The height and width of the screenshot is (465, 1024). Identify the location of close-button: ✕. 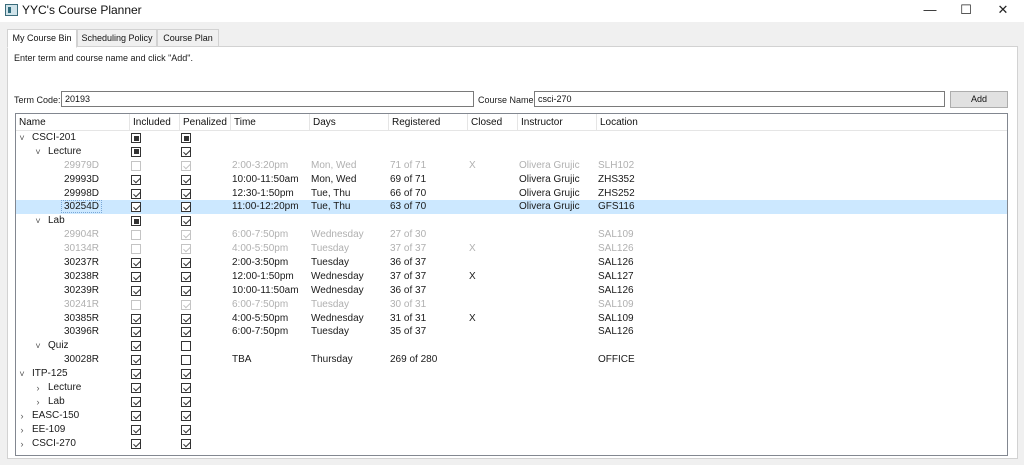
(1003, 11).